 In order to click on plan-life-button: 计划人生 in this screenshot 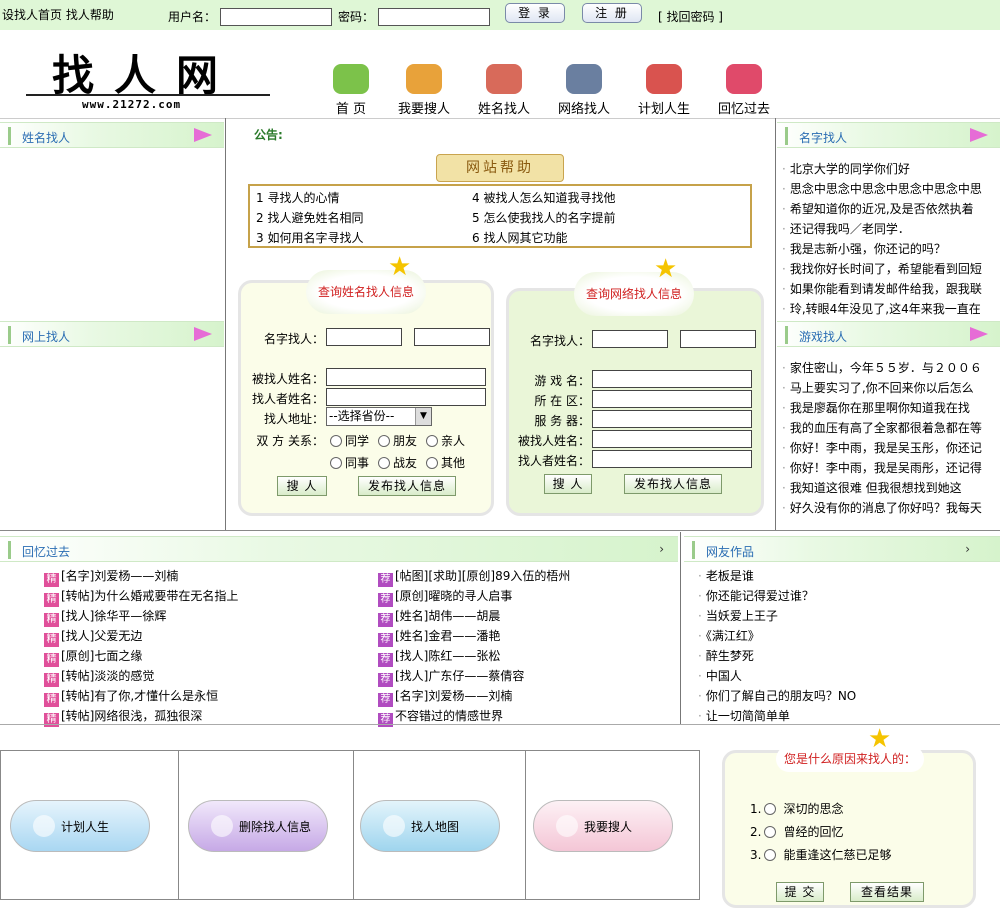, I will do `click(80, 826)`.